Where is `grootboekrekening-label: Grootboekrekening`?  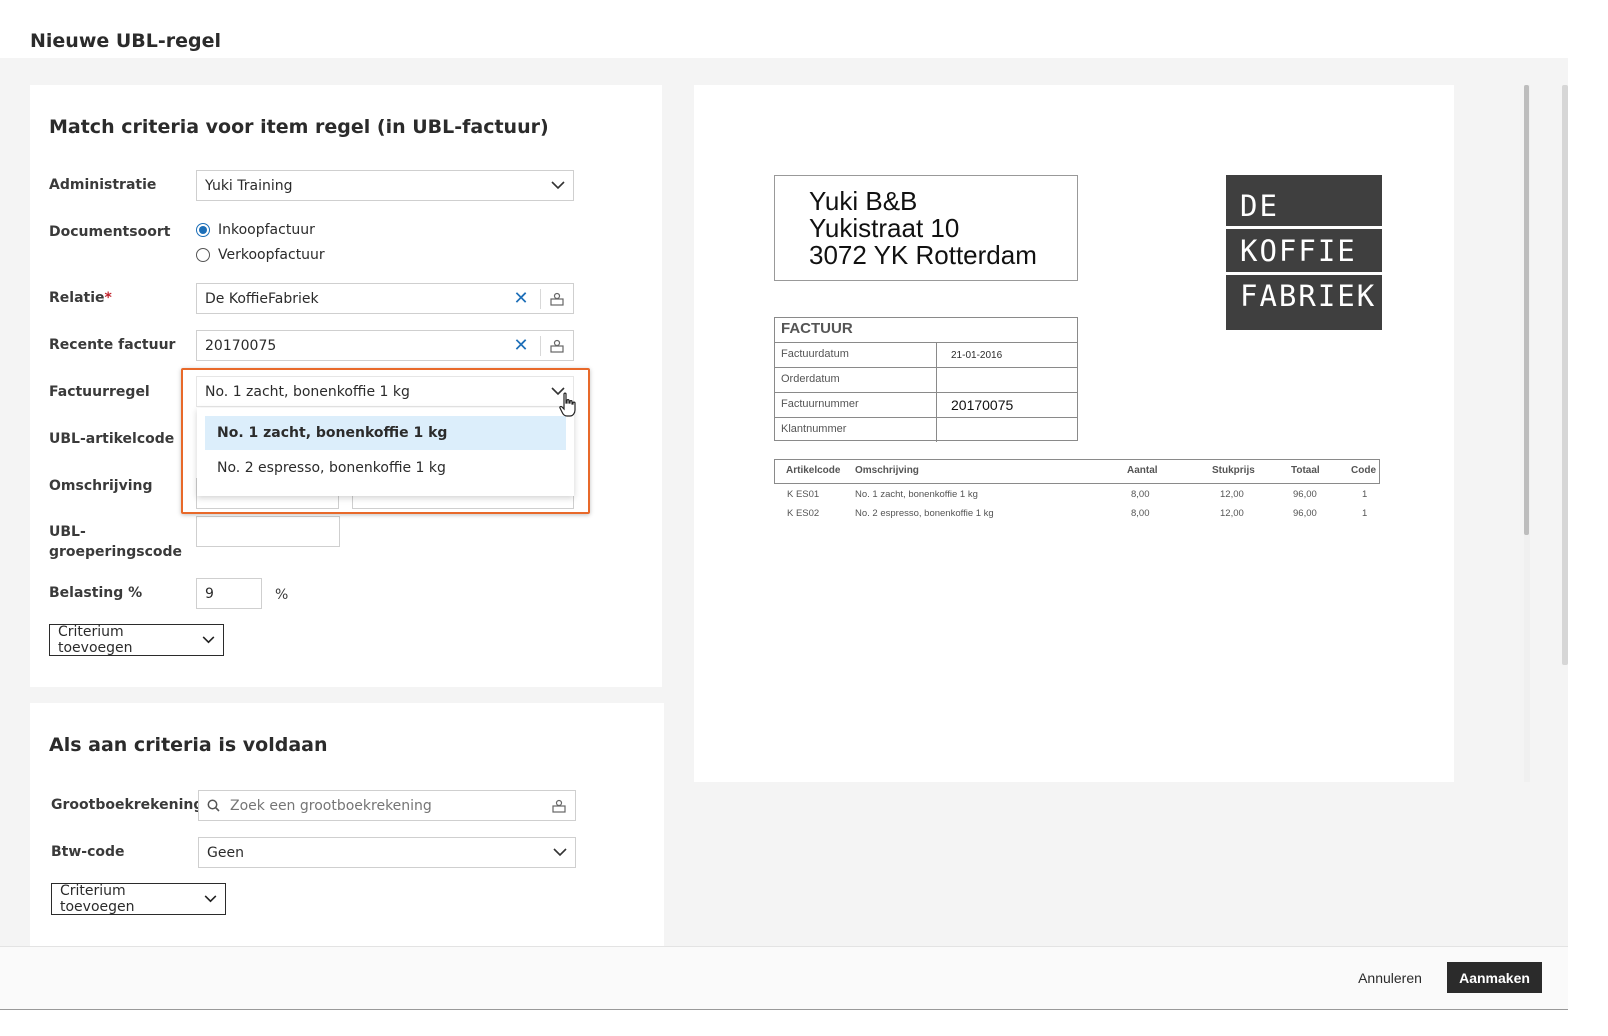 grootboekrekening-label: Grootboekrekening is located at coordinates (127, 805).